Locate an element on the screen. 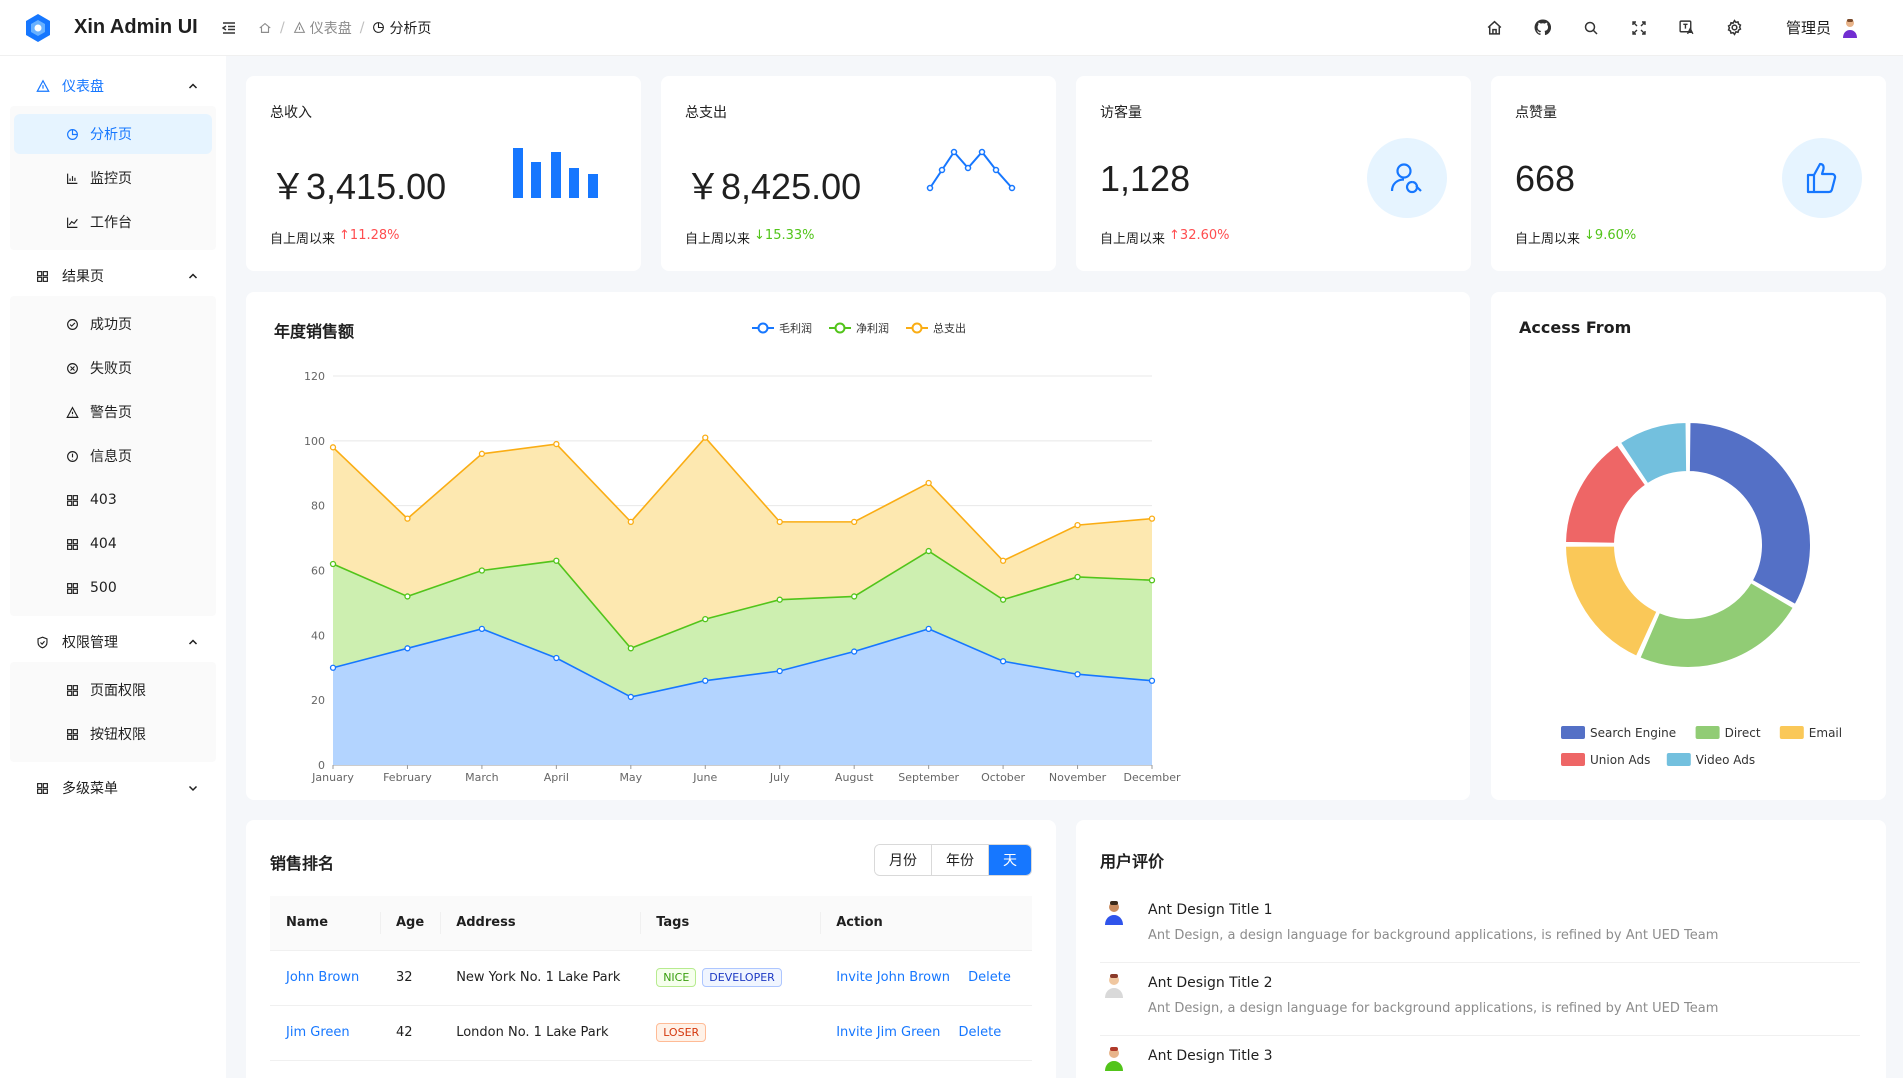 This screenshot has width=1903, height=1078. menu-item-404: 404 is located at coordinates (113, 544).